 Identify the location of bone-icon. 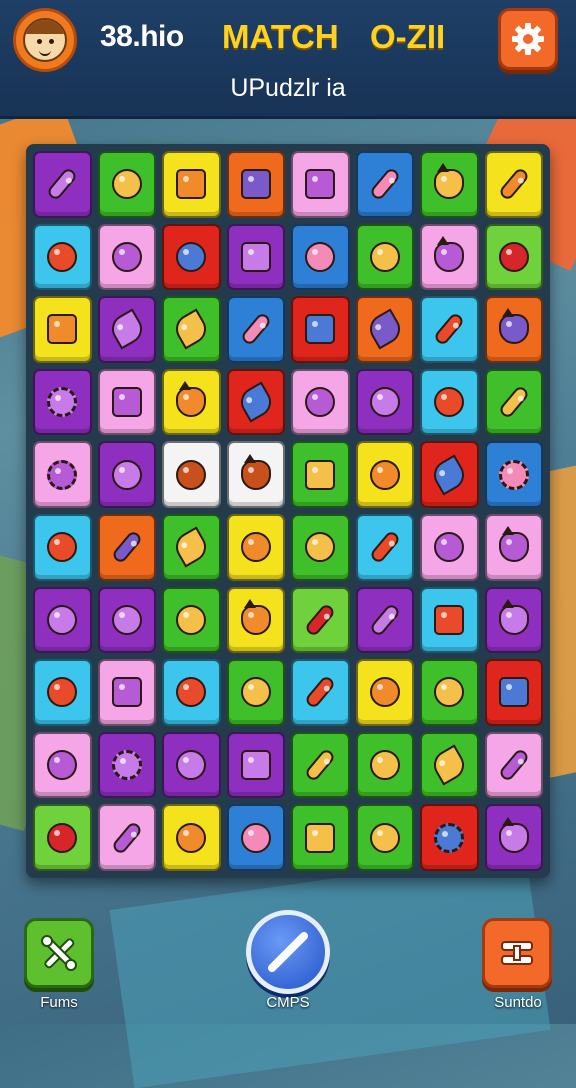
(320, 692).